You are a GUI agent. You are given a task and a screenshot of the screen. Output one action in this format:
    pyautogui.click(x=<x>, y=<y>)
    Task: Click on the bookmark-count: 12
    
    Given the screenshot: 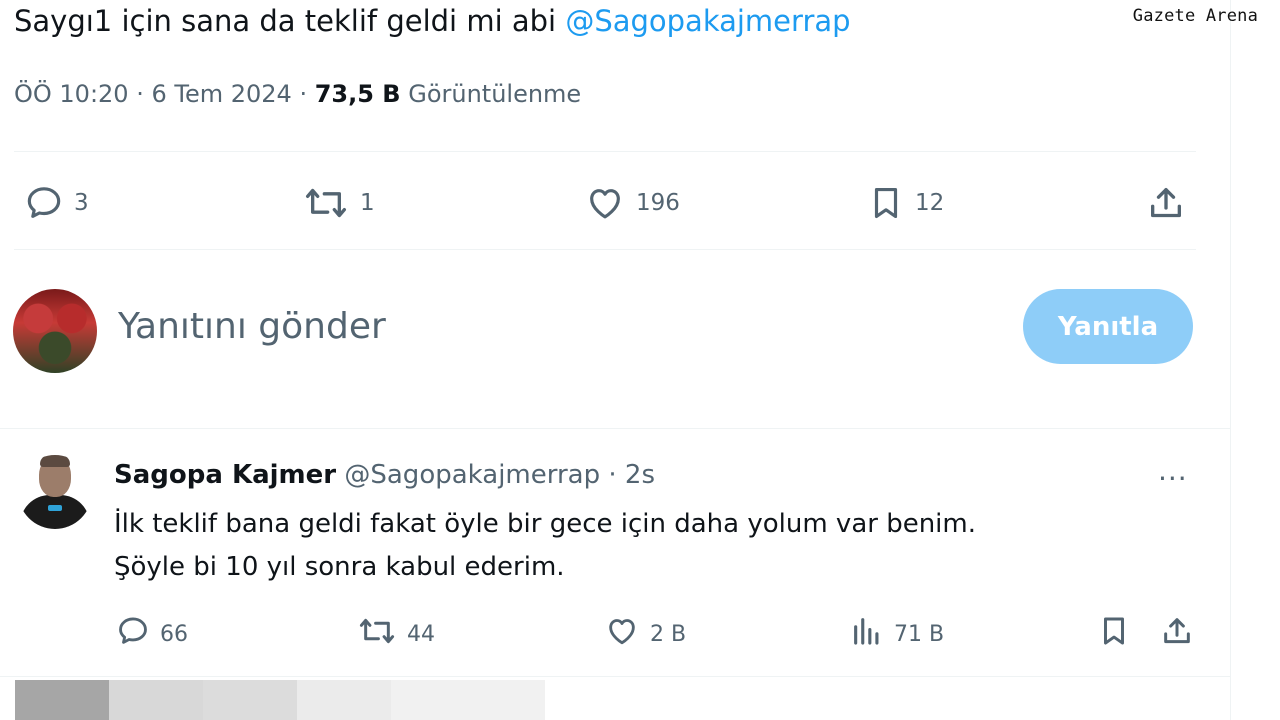 What is the action you would take?
    pyautogui.click(x=930, y=203)
    